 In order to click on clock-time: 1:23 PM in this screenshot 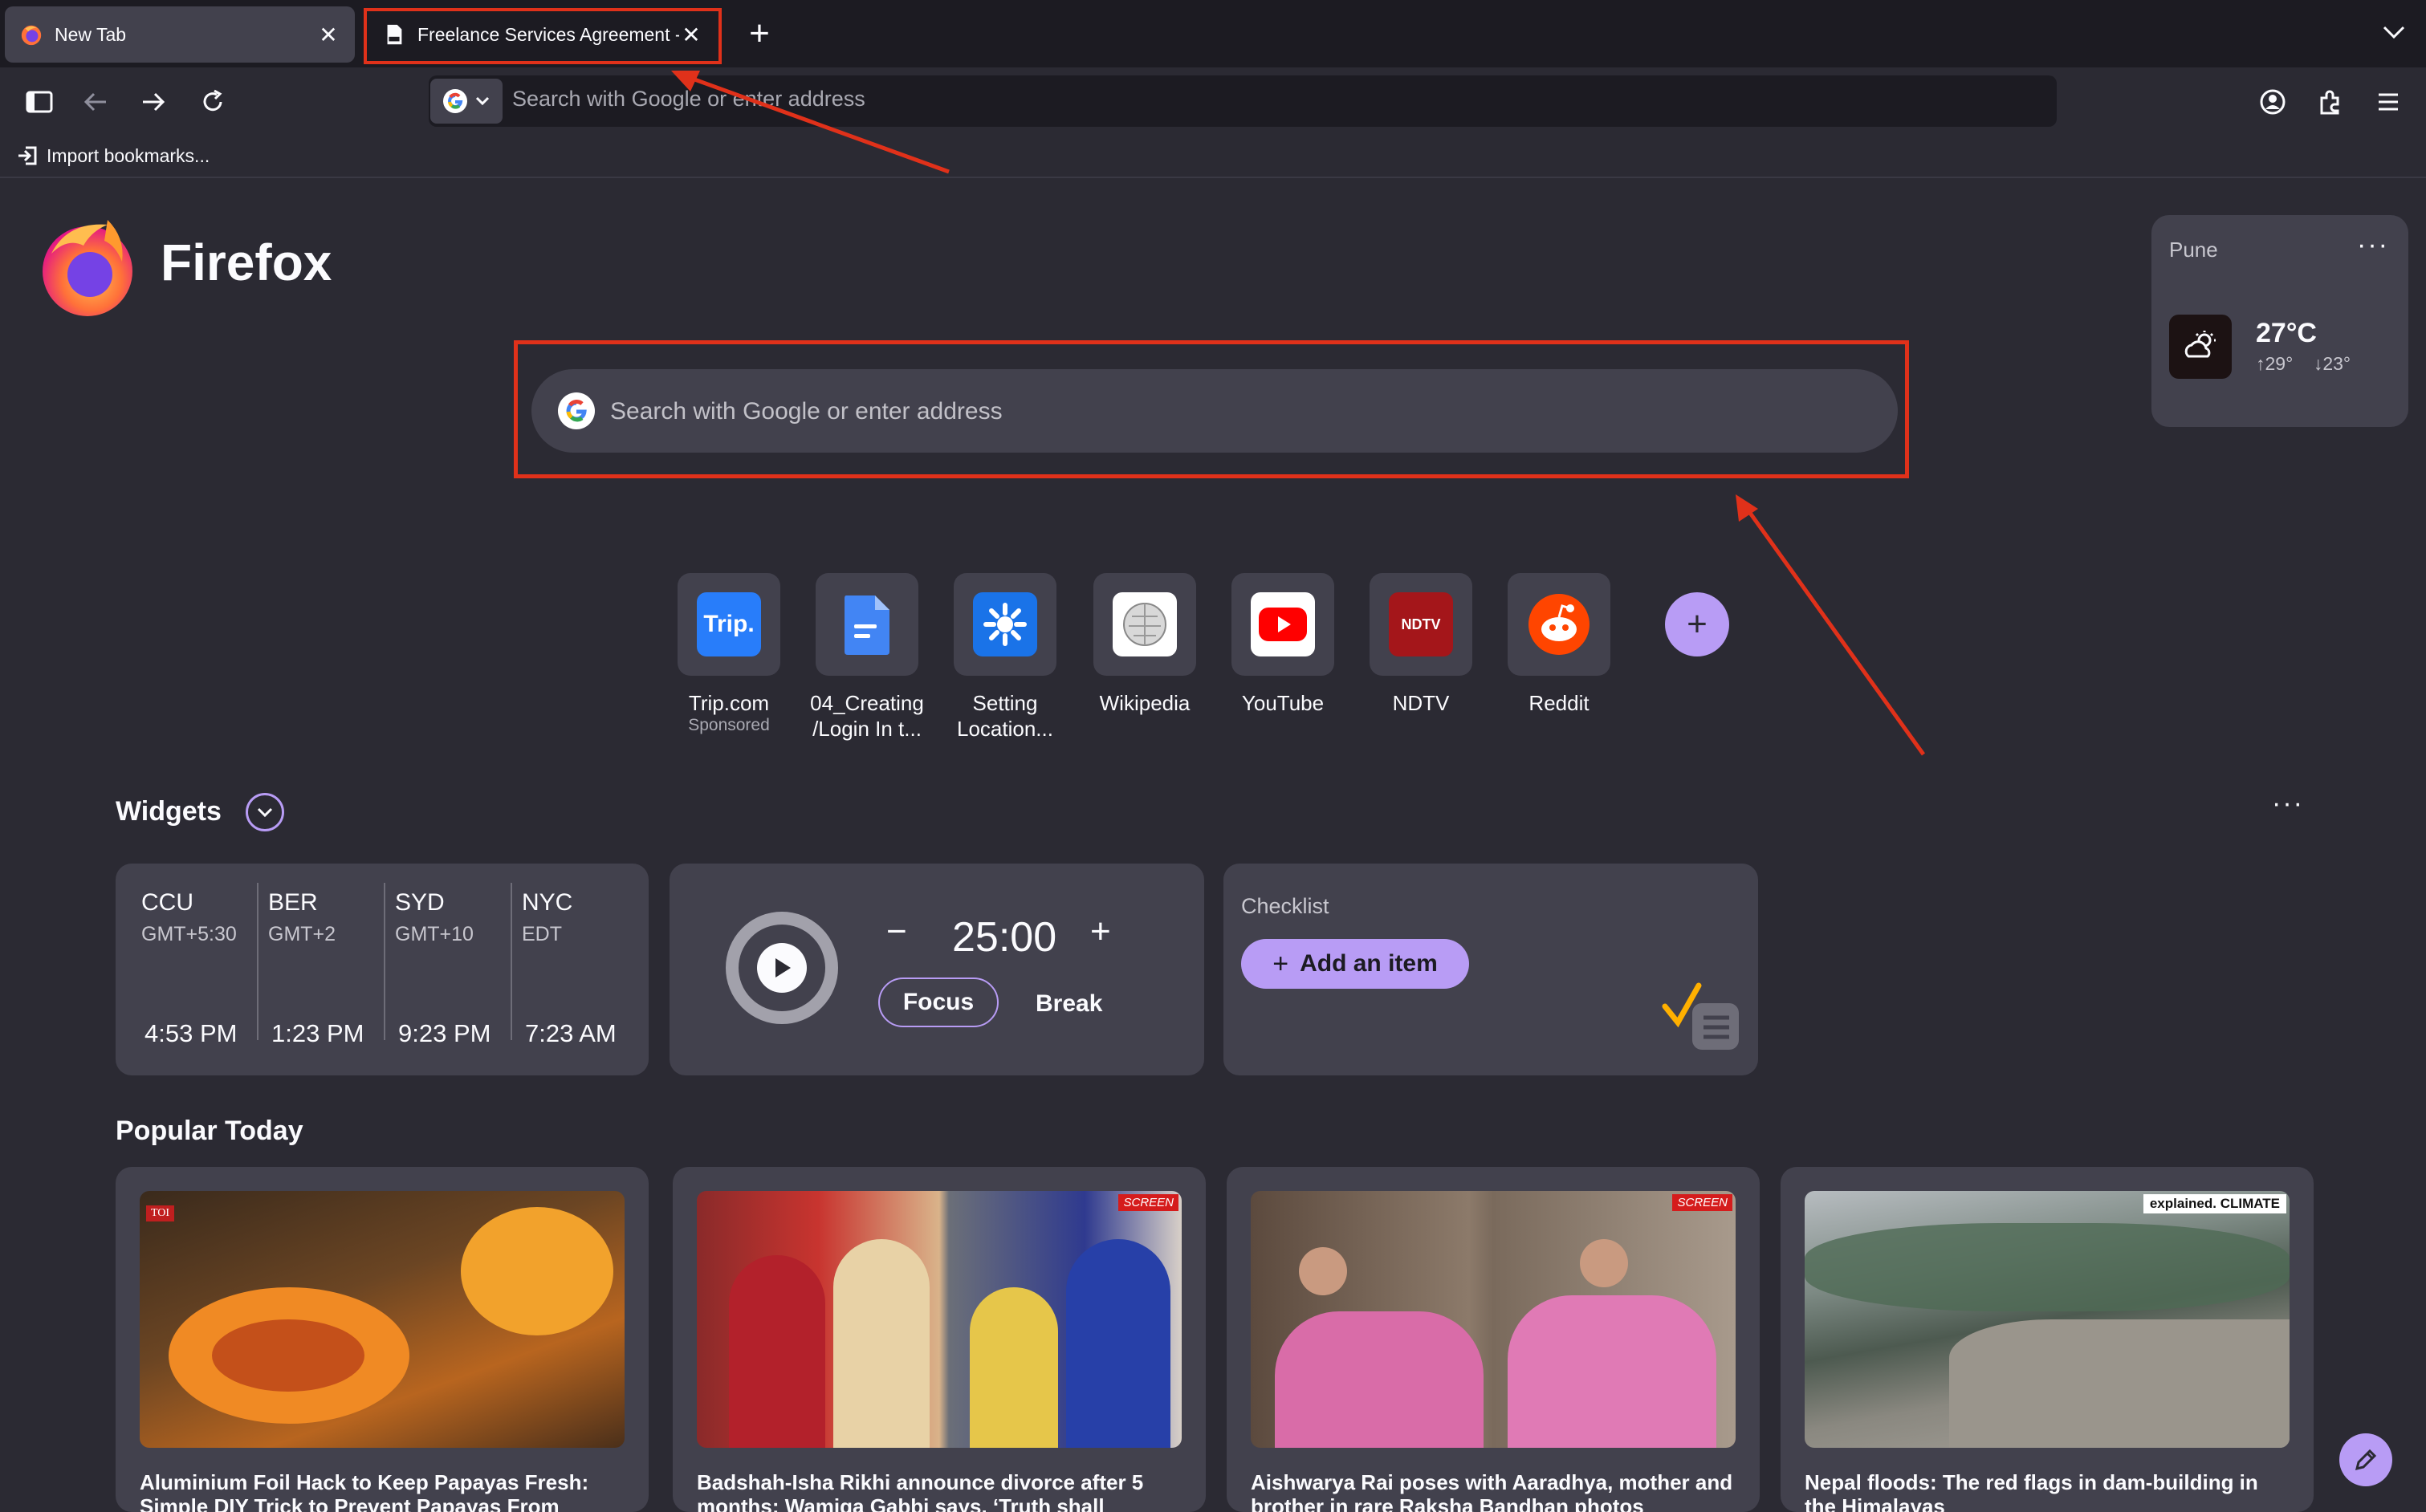, I will do `click(317, 1033)`.